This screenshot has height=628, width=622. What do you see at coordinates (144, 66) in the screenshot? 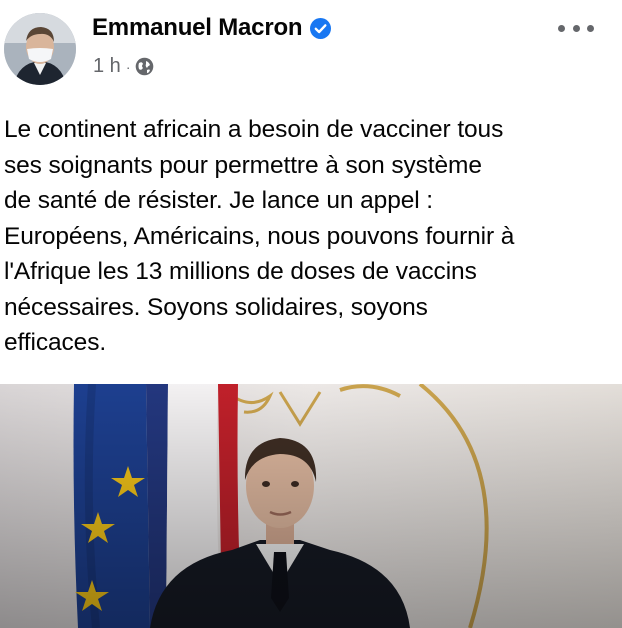
I see `globe-icon` at bounding box center [144, 66].